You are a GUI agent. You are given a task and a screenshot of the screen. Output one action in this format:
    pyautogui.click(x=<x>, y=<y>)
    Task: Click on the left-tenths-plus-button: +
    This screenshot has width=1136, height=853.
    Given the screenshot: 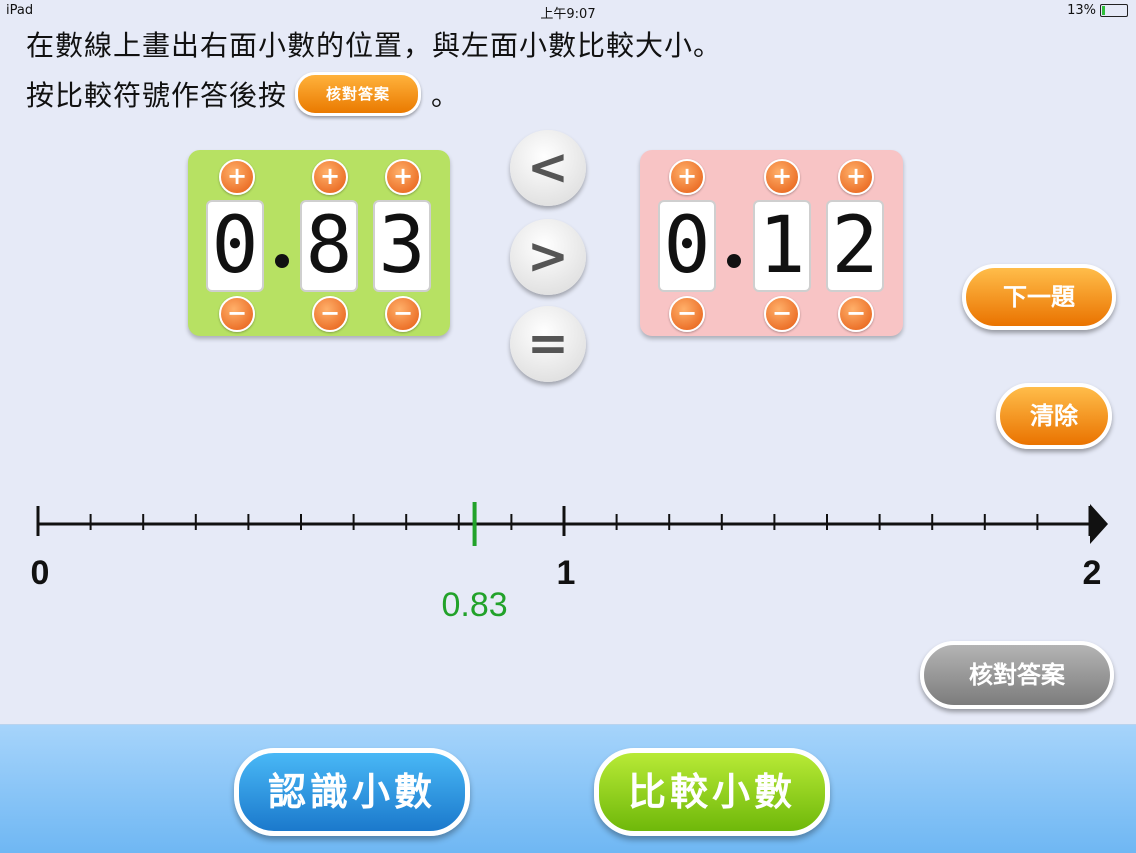 What is the action you would take?
    pyautogui.click(x=330, y=177)
    